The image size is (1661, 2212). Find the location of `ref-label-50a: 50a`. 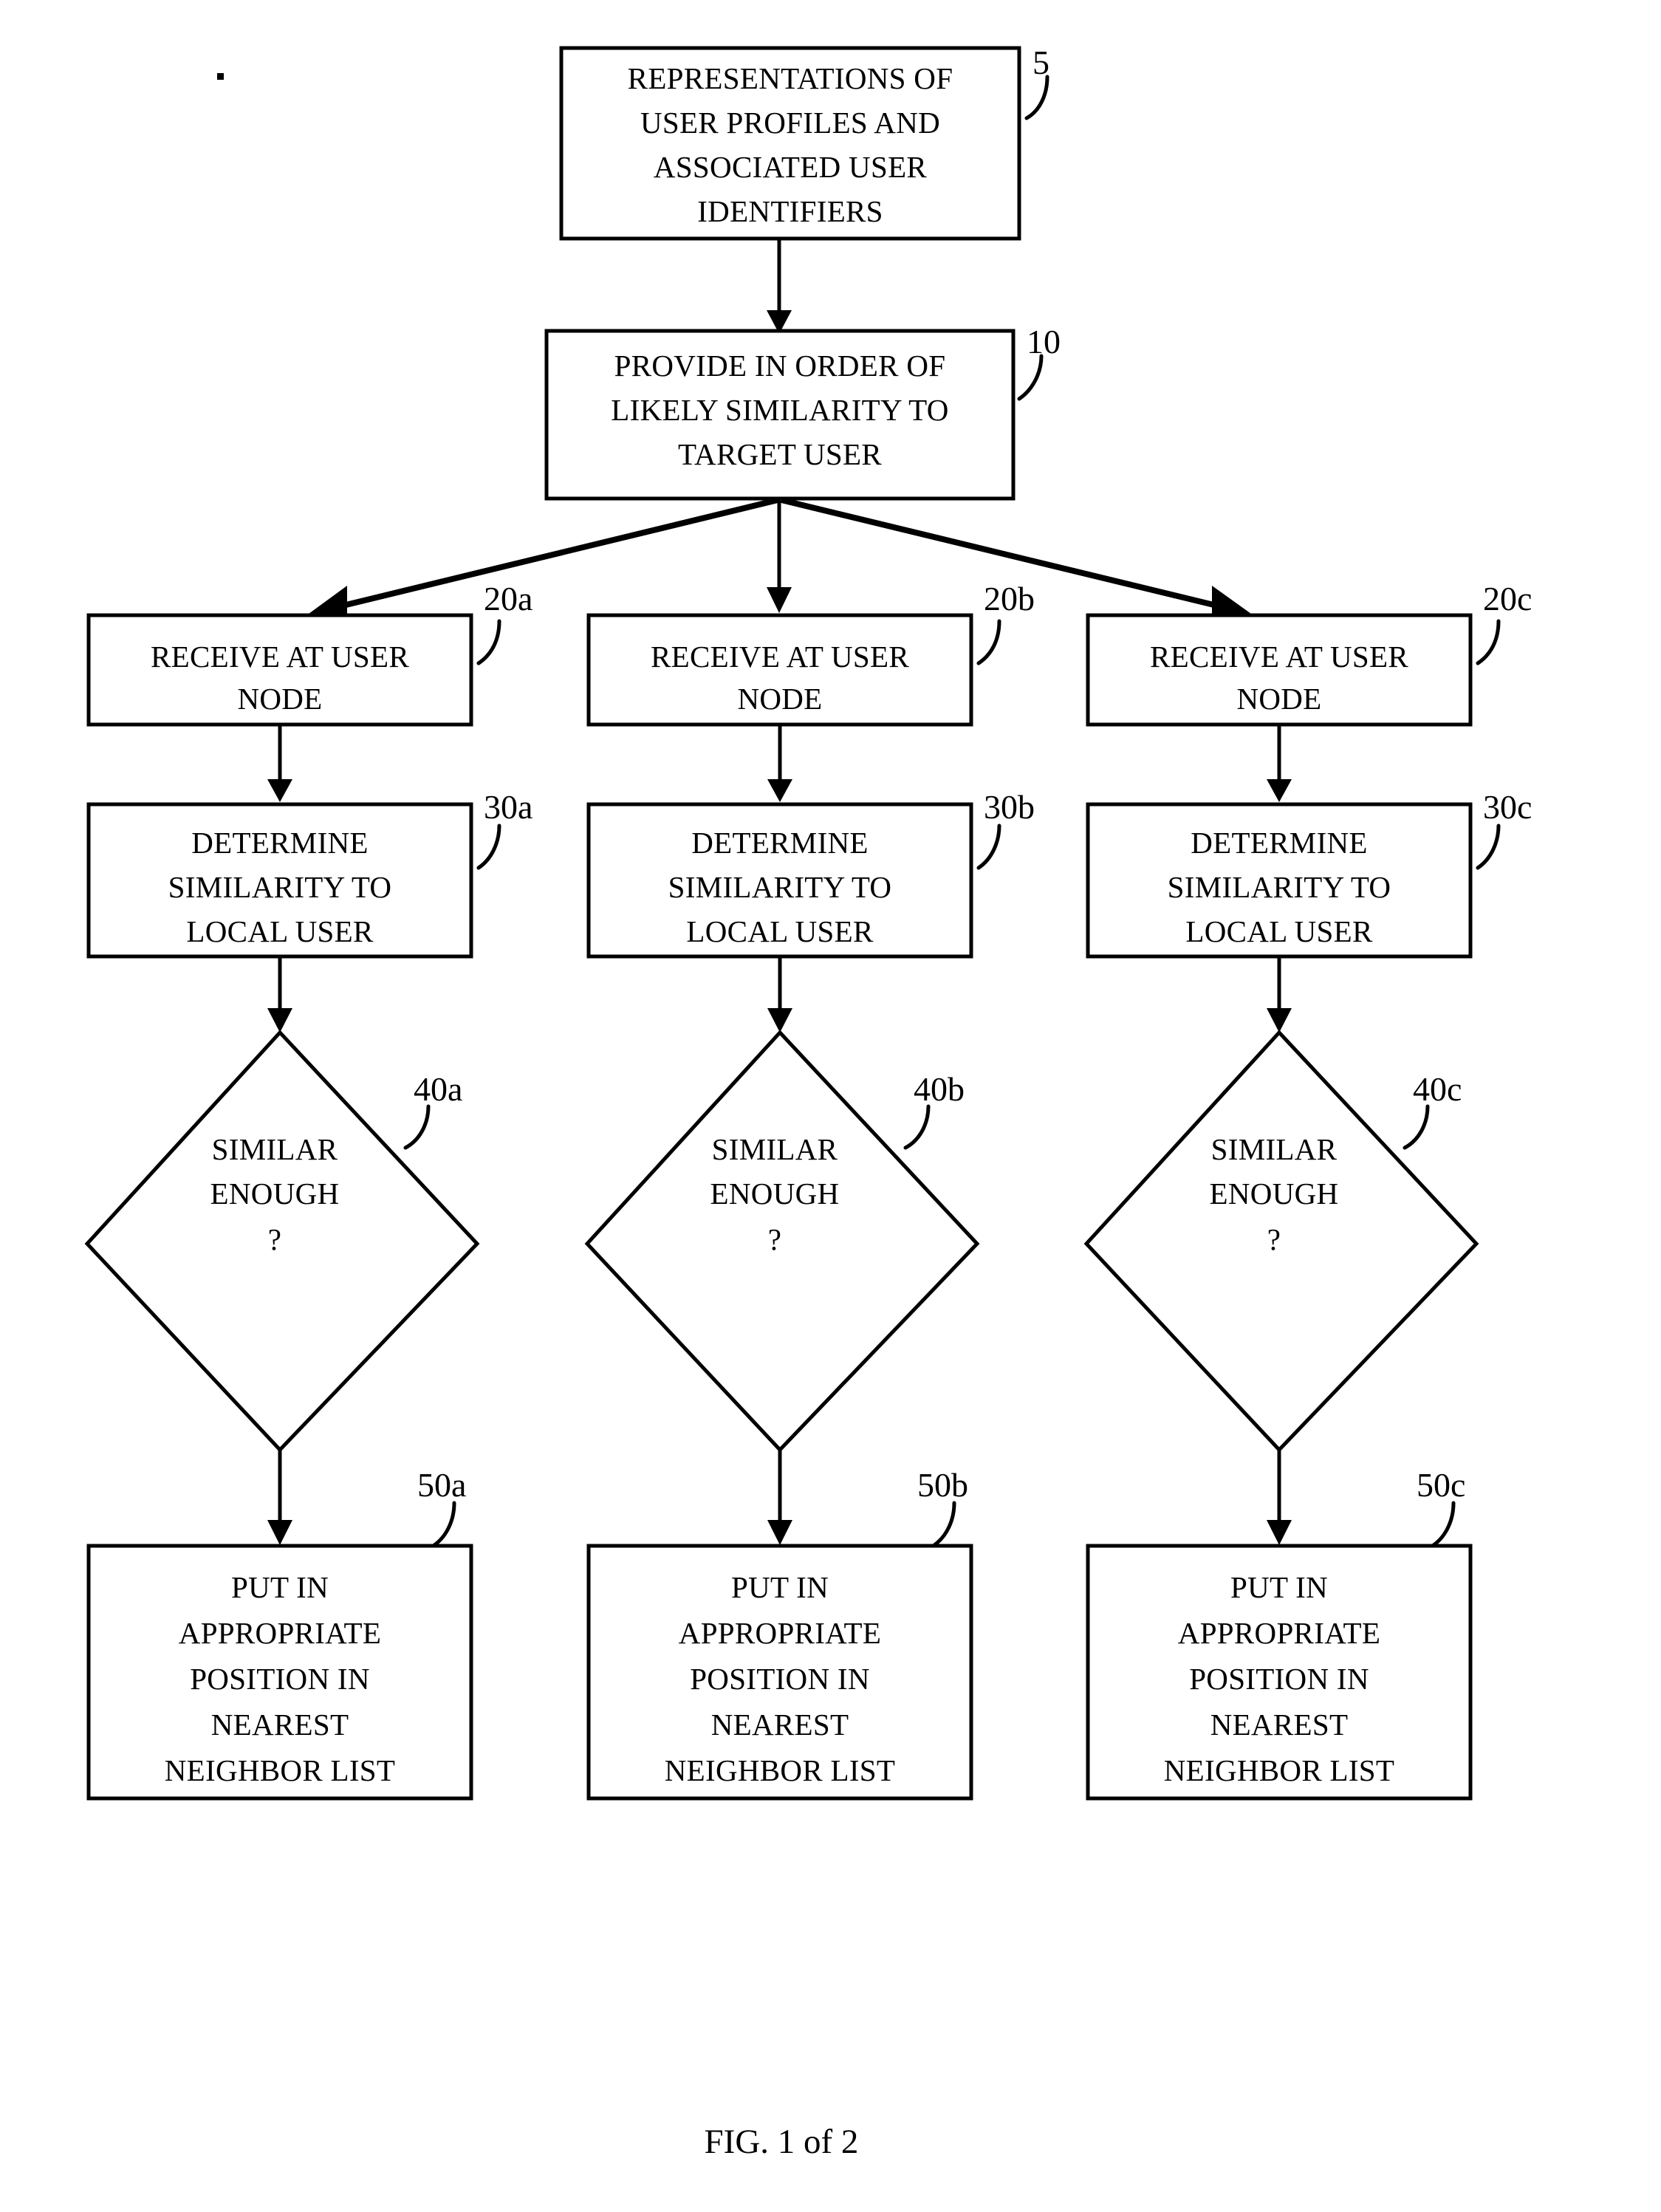

ref-label-50a: 50a is located at coordinates (441, 1485).